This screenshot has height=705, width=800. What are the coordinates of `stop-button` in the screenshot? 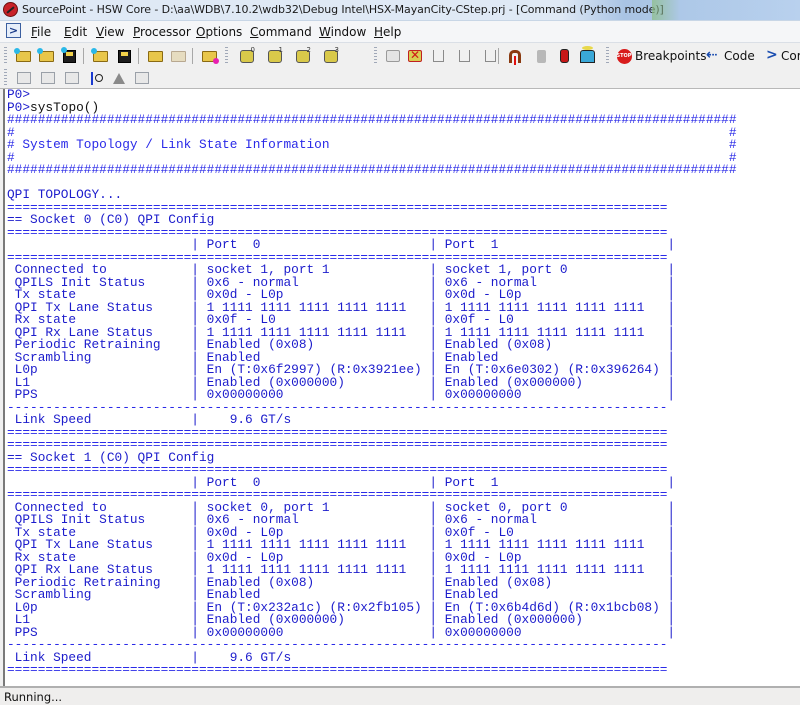 It's located at (415, 56).